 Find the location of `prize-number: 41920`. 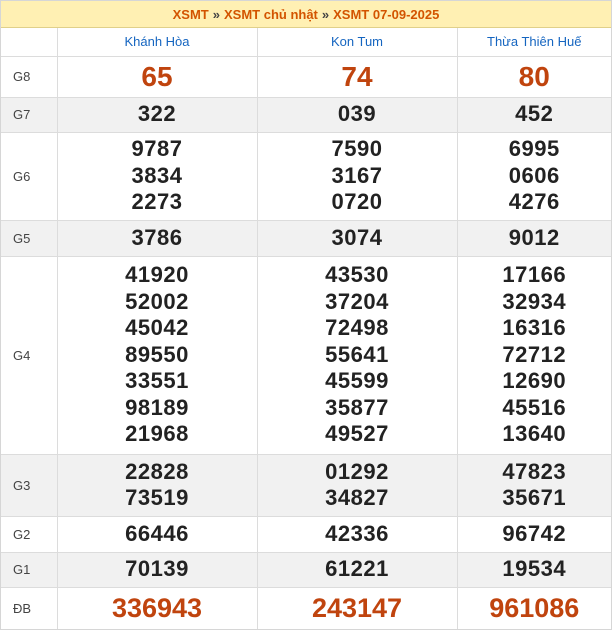

prize-number: 41920 is located at coordinates (157, 275).